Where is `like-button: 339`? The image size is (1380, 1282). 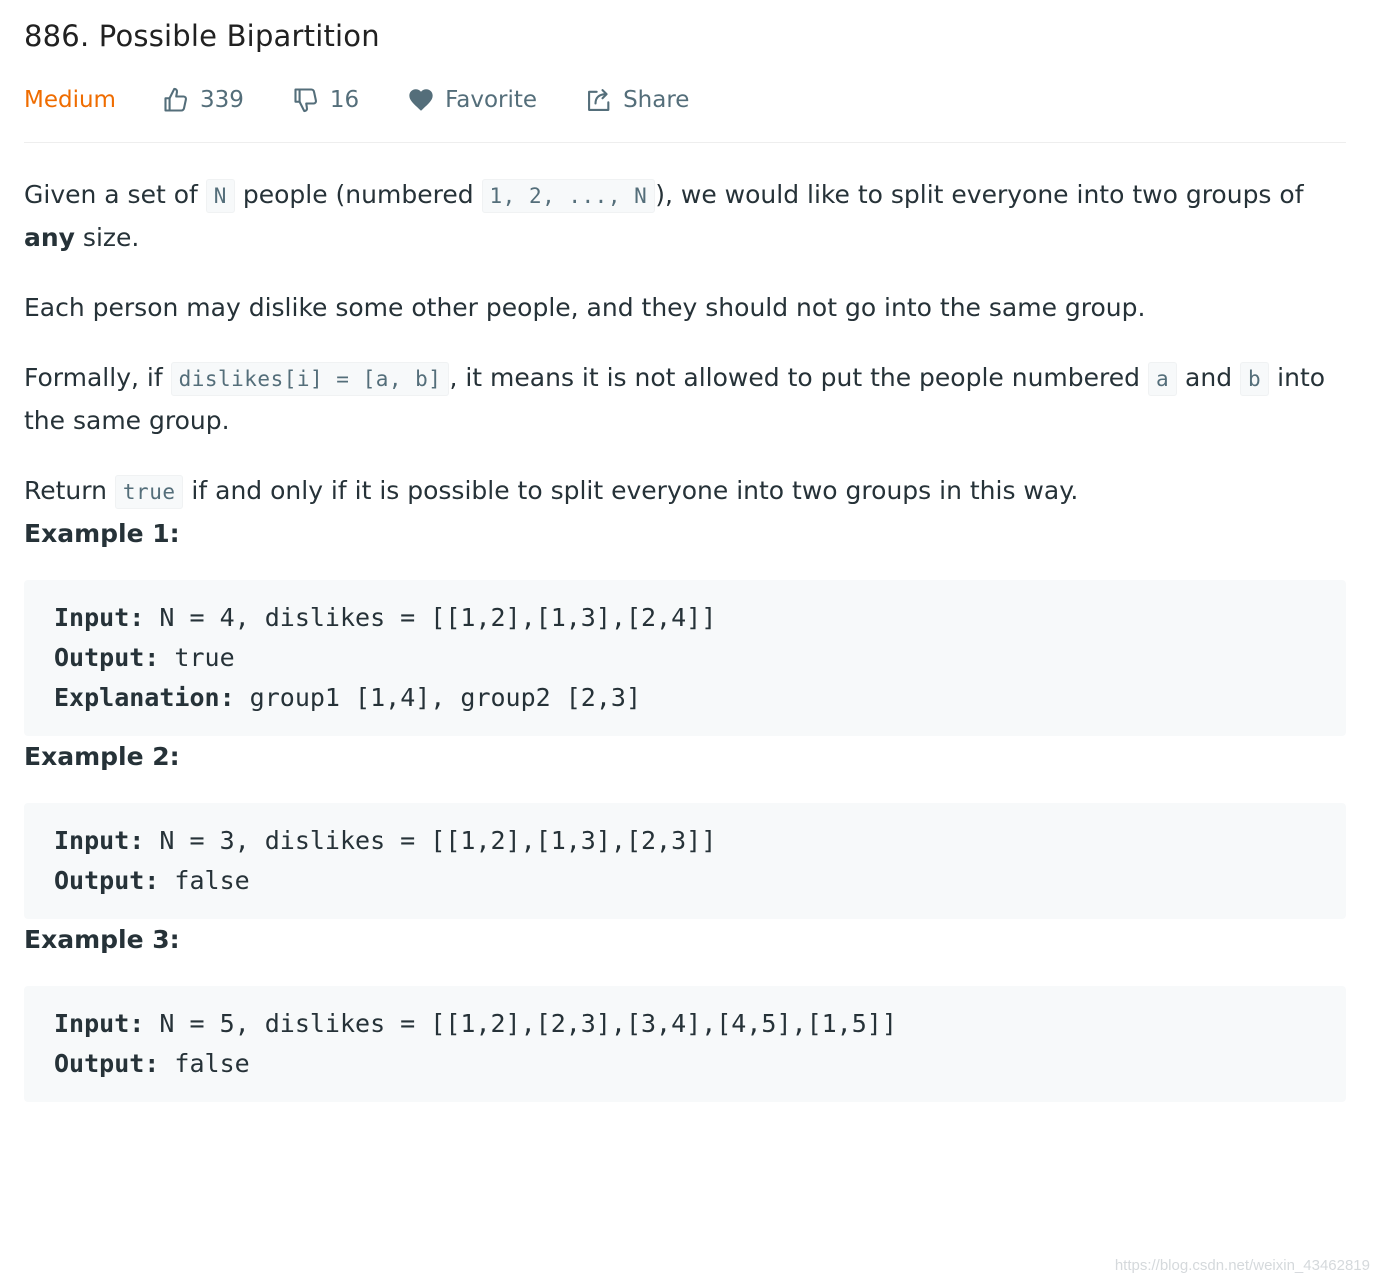
like-button: 339 is located at coordinates (203, 100).